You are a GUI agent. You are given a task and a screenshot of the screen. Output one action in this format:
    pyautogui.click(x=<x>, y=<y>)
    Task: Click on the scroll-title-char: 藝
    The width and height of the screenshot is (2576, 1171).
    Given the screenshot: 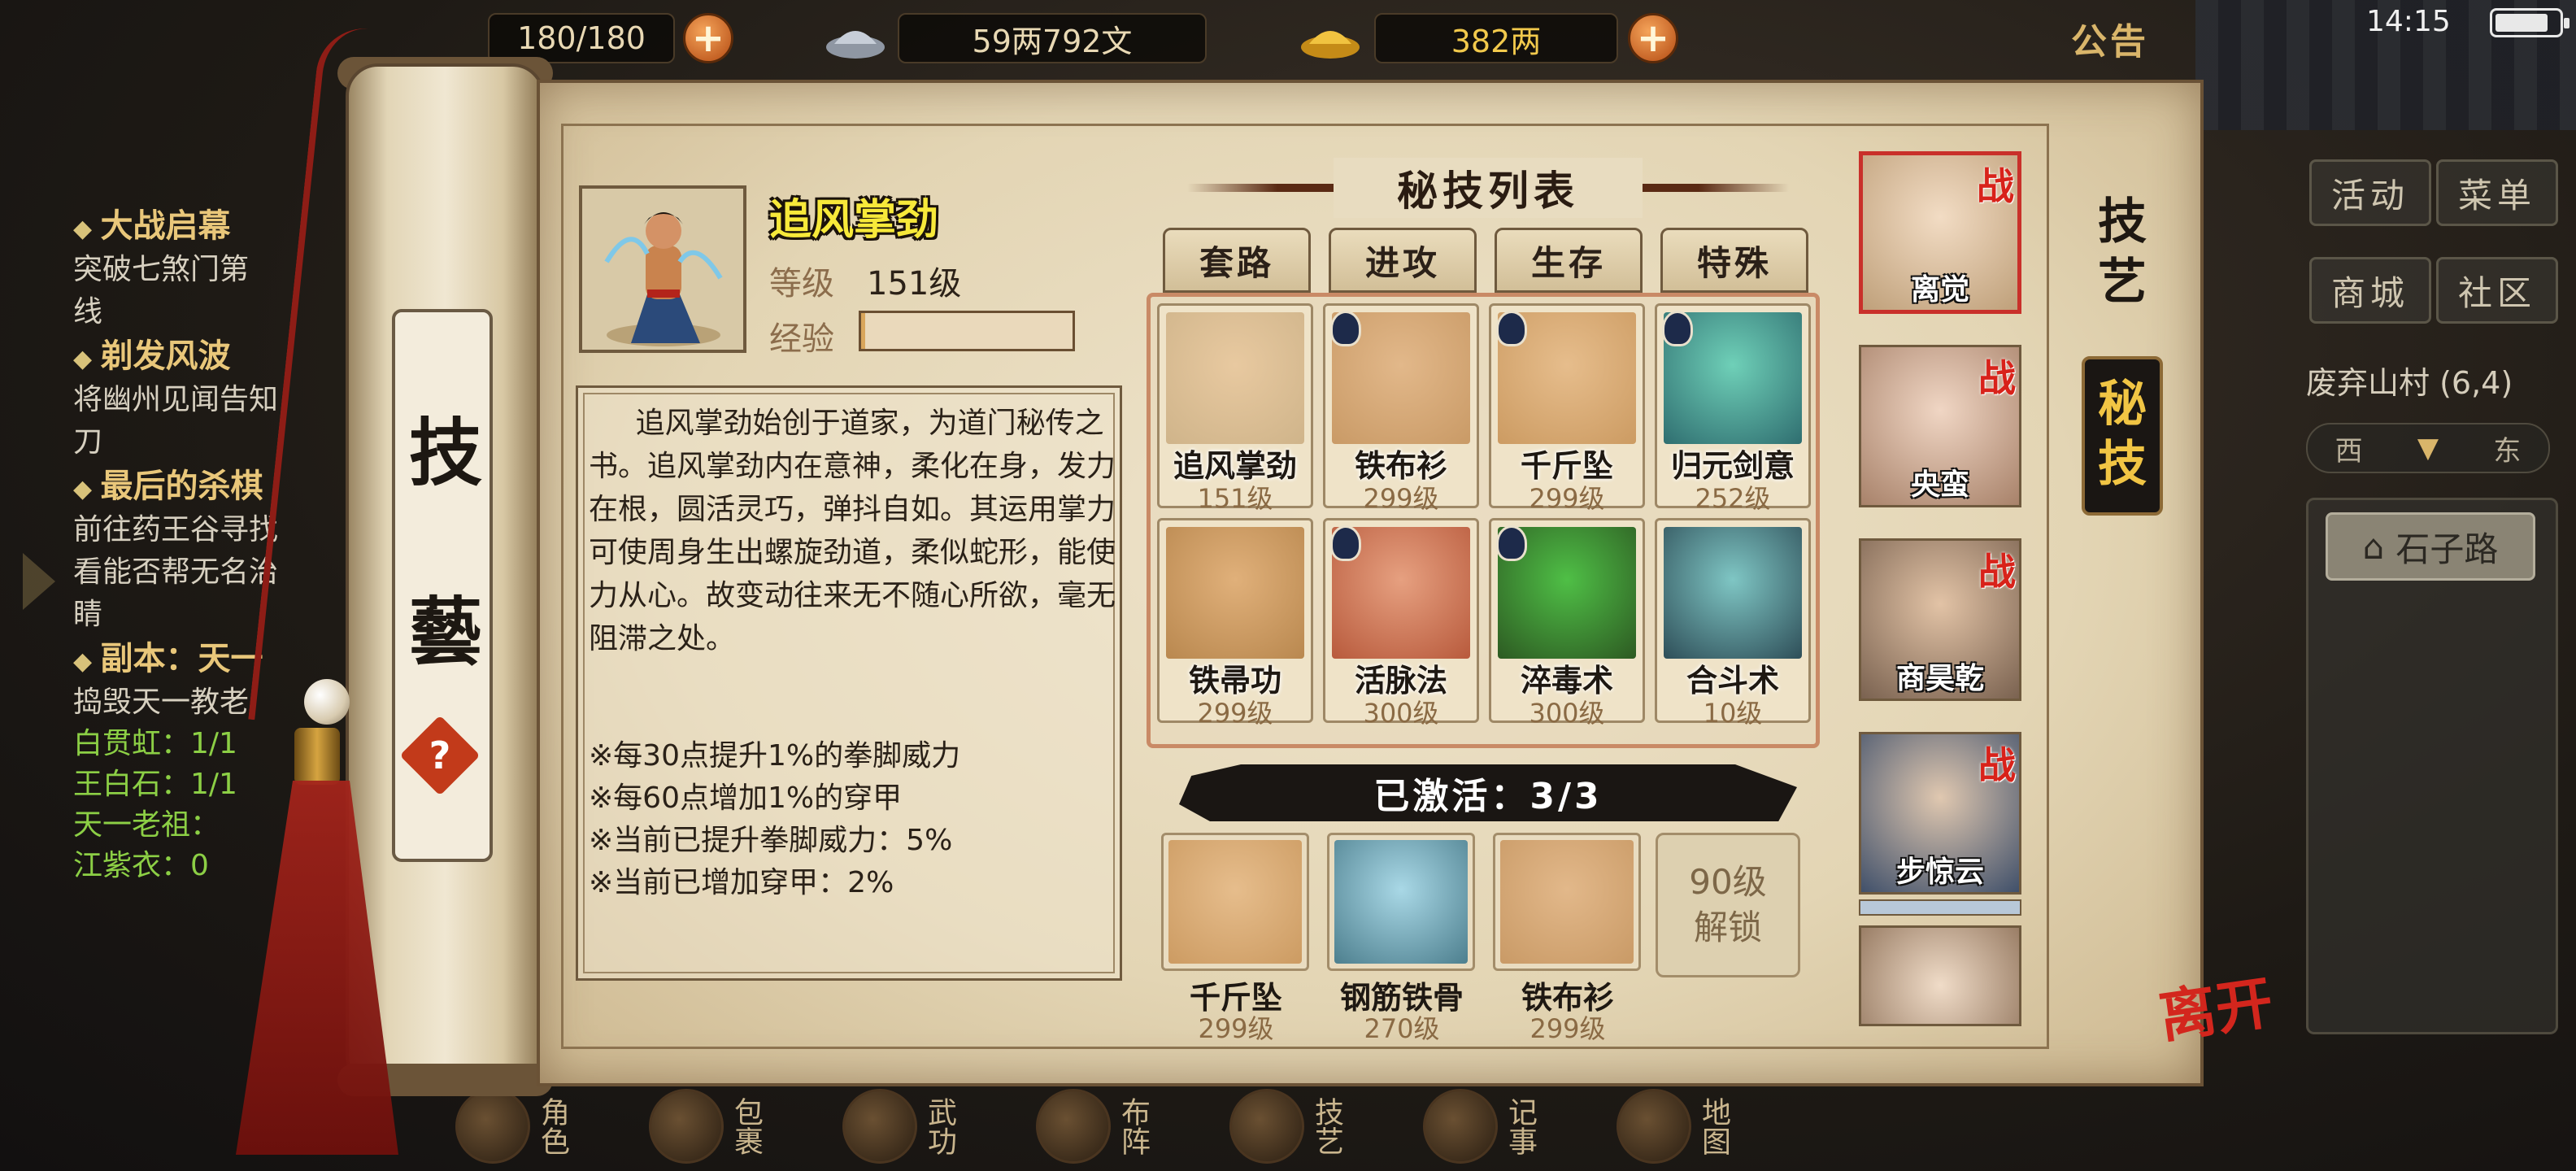 What is the action you would take?
    pyautogui.click(x=446, y=632)
    